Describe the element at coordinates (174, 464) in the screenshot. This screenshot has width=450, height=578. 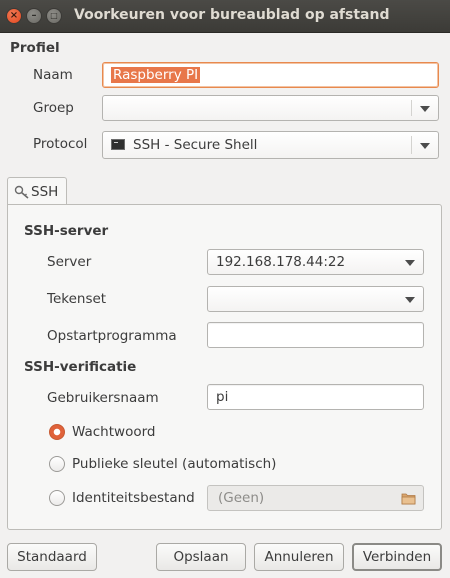
I see `radio-public-key-label: Publieke sleutel (automatisch)` at that location.